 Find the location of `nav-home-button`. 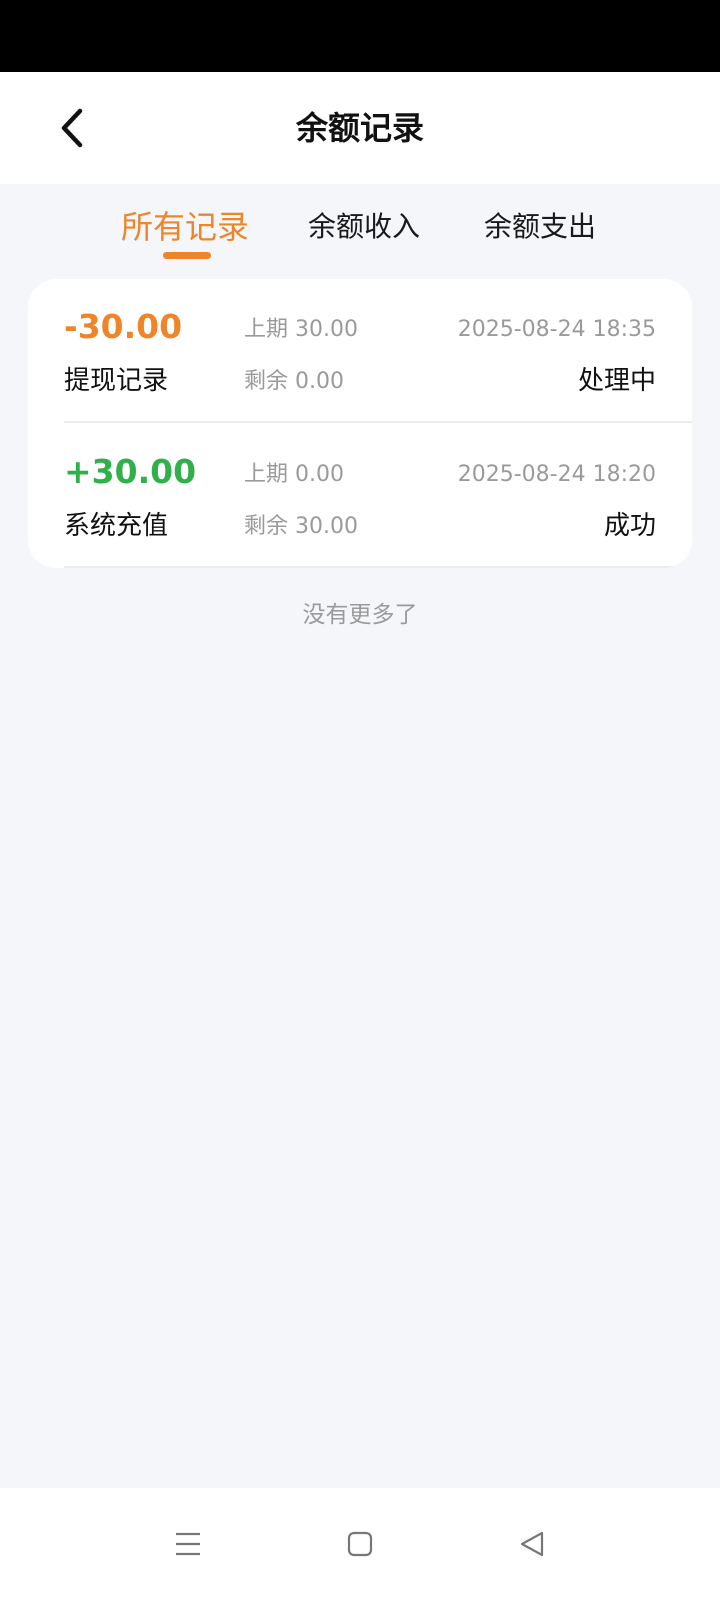

nav-home-button is located at coordinates (360, 1544).